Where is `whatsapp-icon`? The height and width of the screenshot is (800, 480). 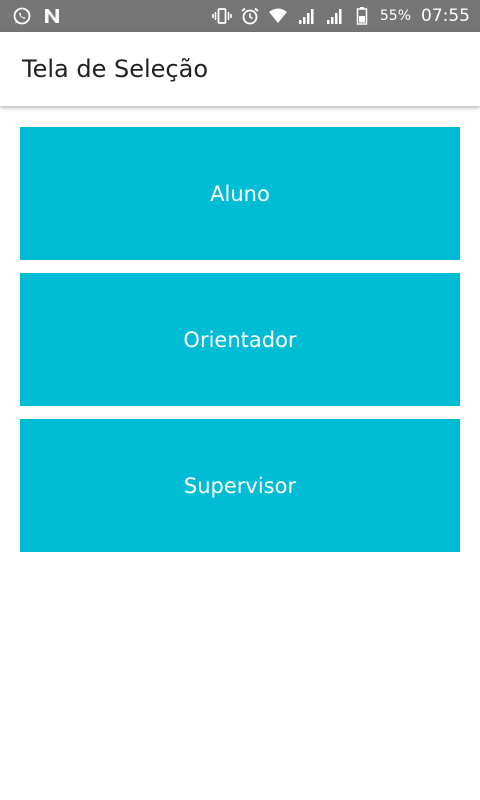
whatsapp-icon is located at coordinates (22, 16).